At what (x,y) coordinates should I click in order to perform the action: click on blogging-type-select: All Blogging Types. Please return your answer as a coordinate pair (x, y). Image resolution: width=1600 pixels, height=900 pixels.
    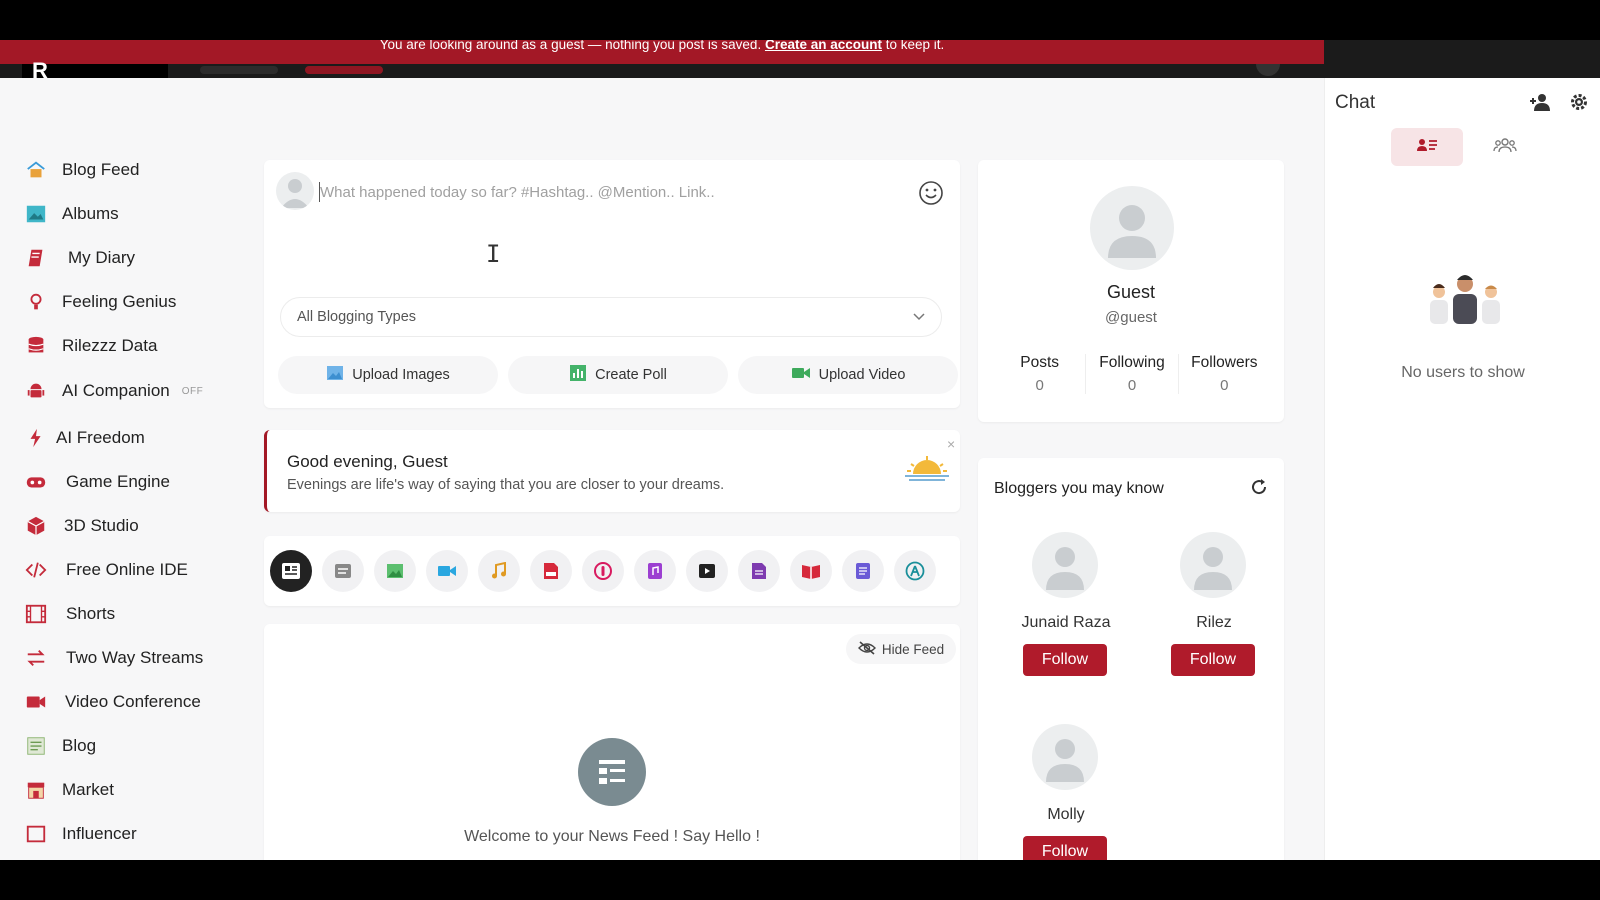
    Looking at the image, I should click on (611, 317).